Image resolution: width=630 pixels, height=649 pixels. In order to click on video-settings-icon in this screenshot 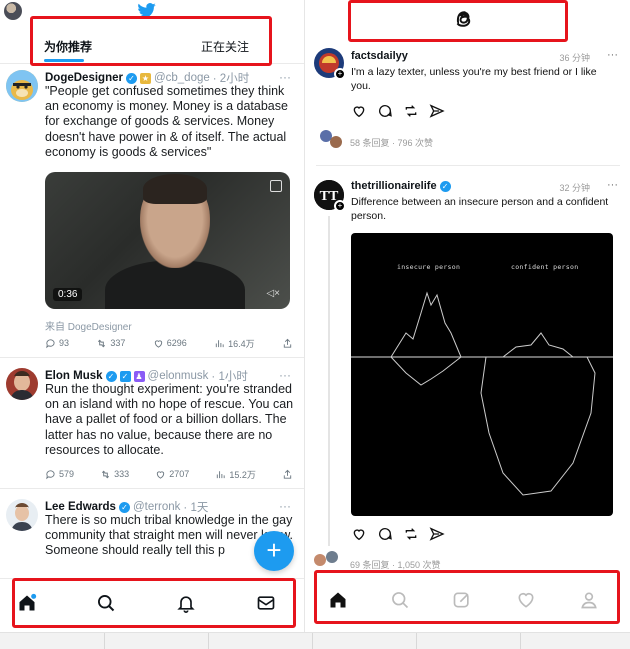, I will do `click(276, 186)`.